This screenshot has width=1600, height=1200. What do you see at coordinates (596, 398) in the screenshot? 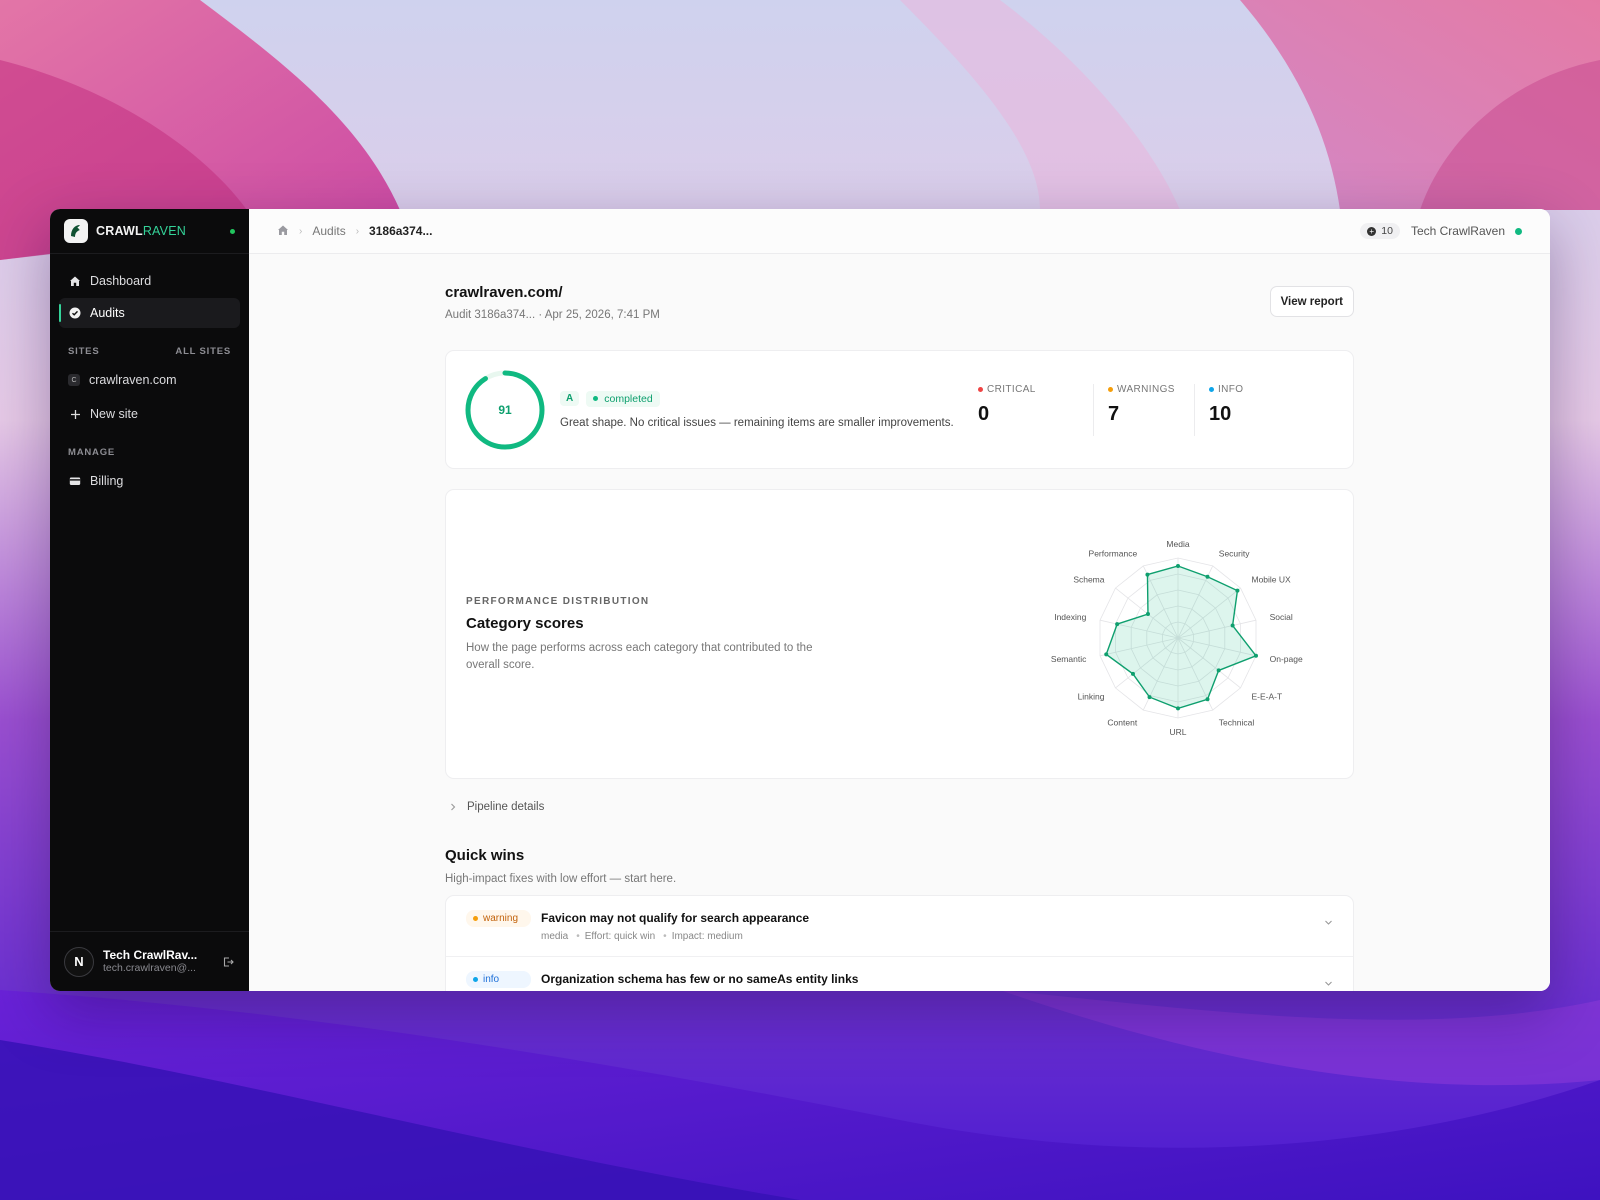
I see `status-dot` at bounding box center [596, 398].